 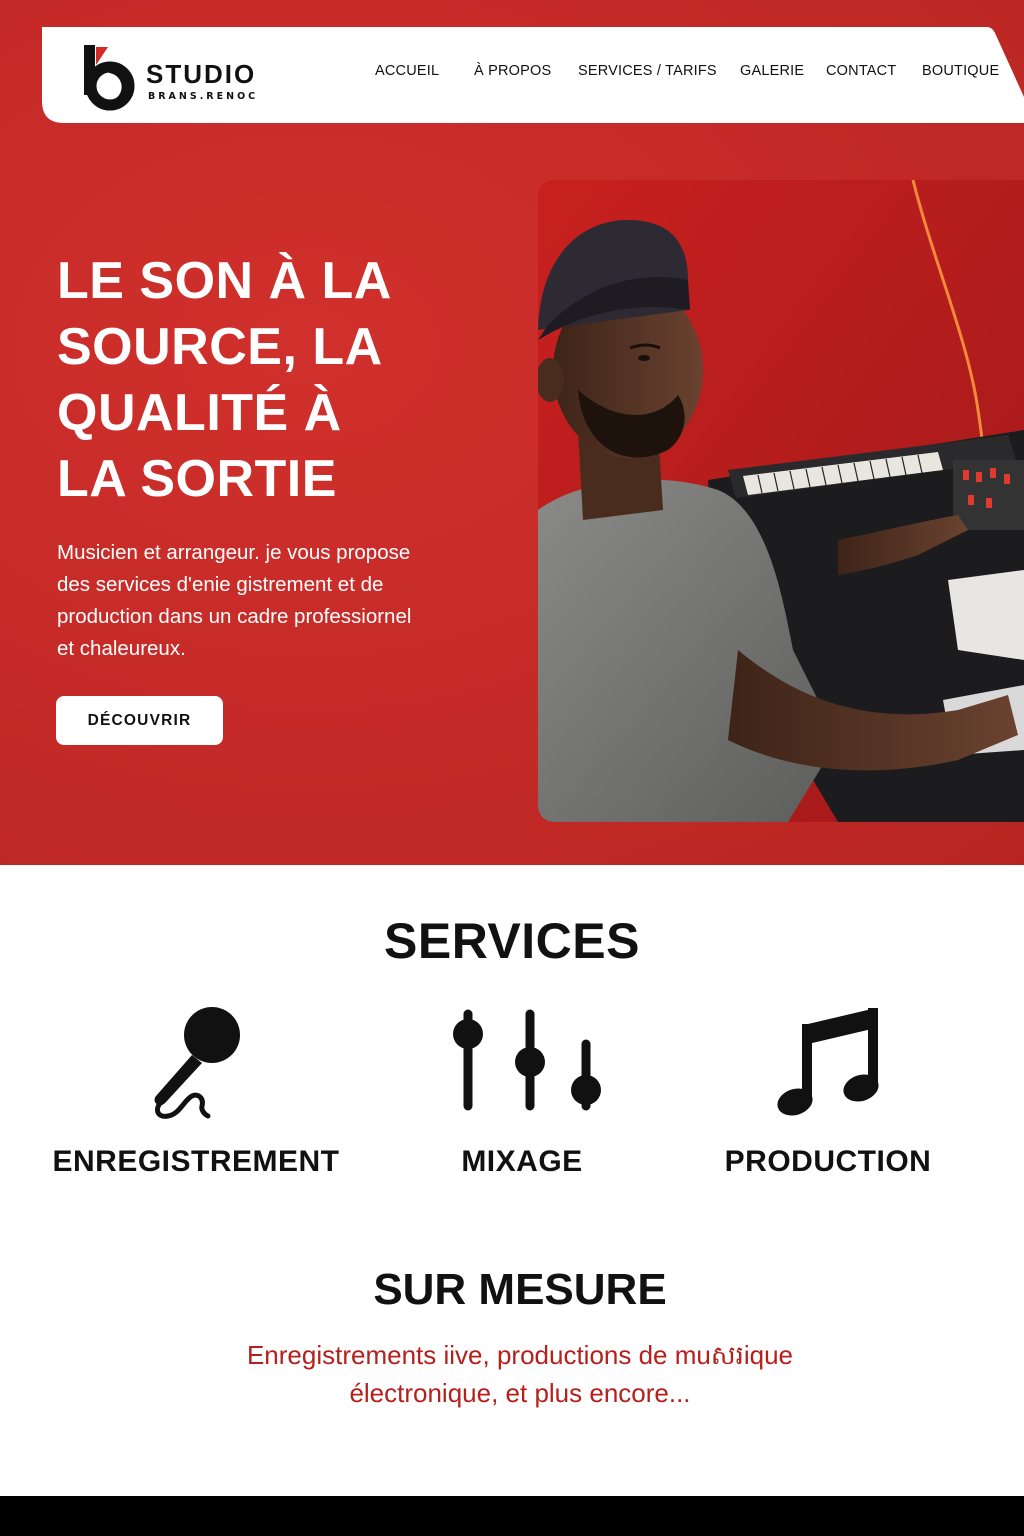 What do you see at coordinates (203, 96) in the screenshot?
I see `logo-tagline: BRANS.RENOC` at bounding box center [203, 96].